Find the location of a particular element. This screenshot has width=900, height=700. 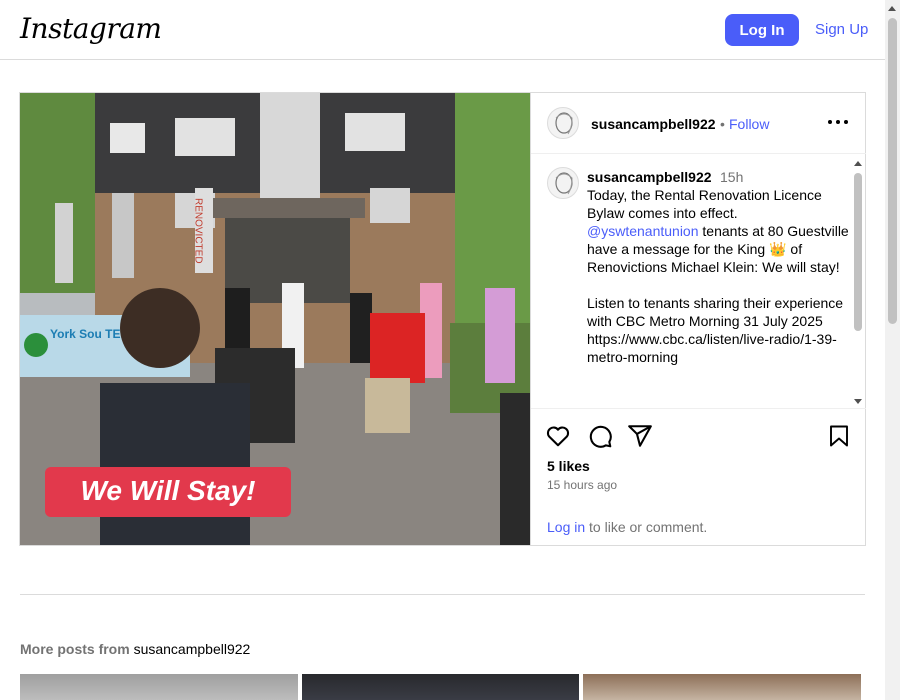

page-scroll-thumb is located at coordinates (892, 171).